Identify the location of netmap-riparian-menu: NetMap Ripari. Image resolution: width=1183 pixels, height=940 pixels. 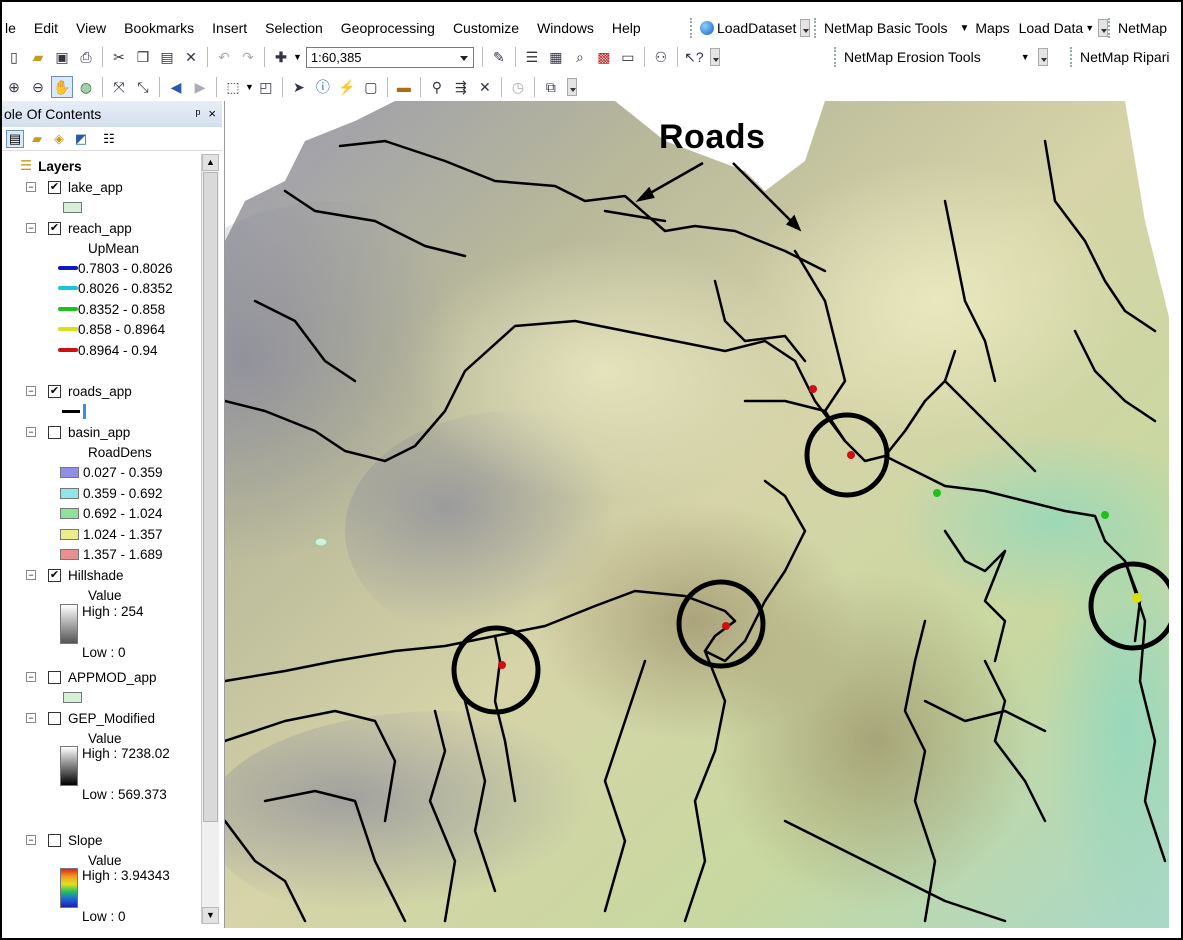
(1124, 57).